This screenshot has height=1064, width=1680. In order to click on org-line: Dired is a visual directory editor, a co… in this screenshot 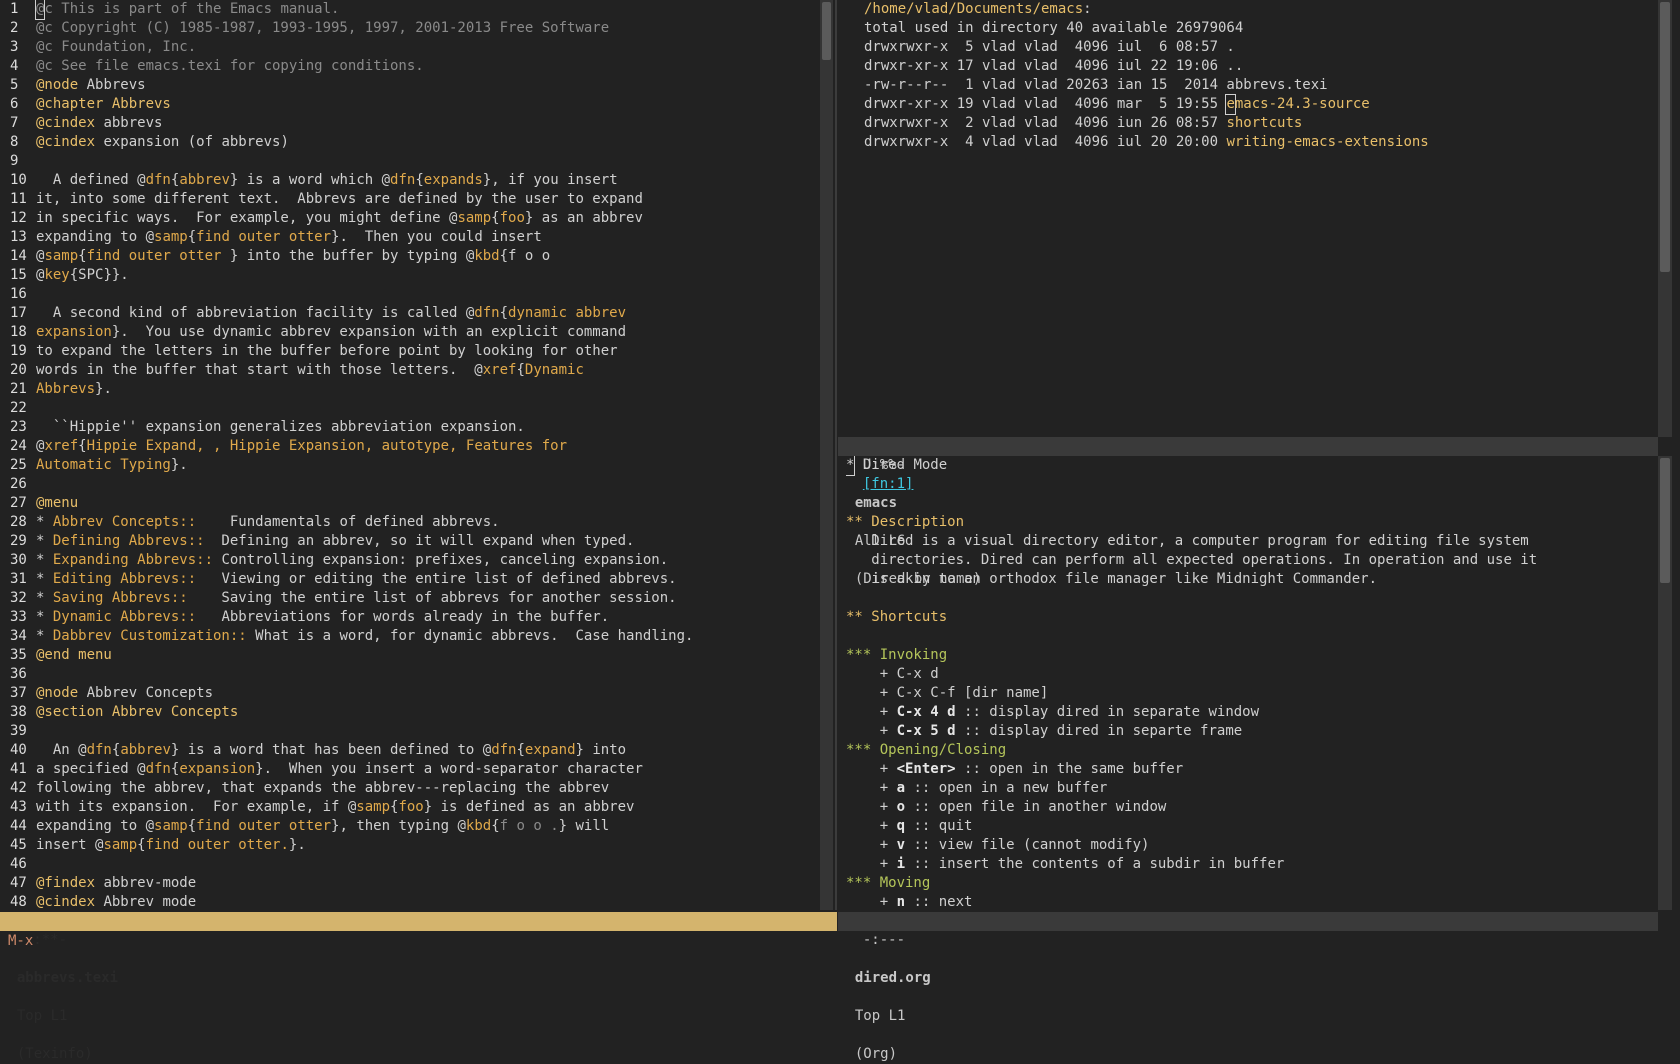, I will do `click(1251, 541)`.